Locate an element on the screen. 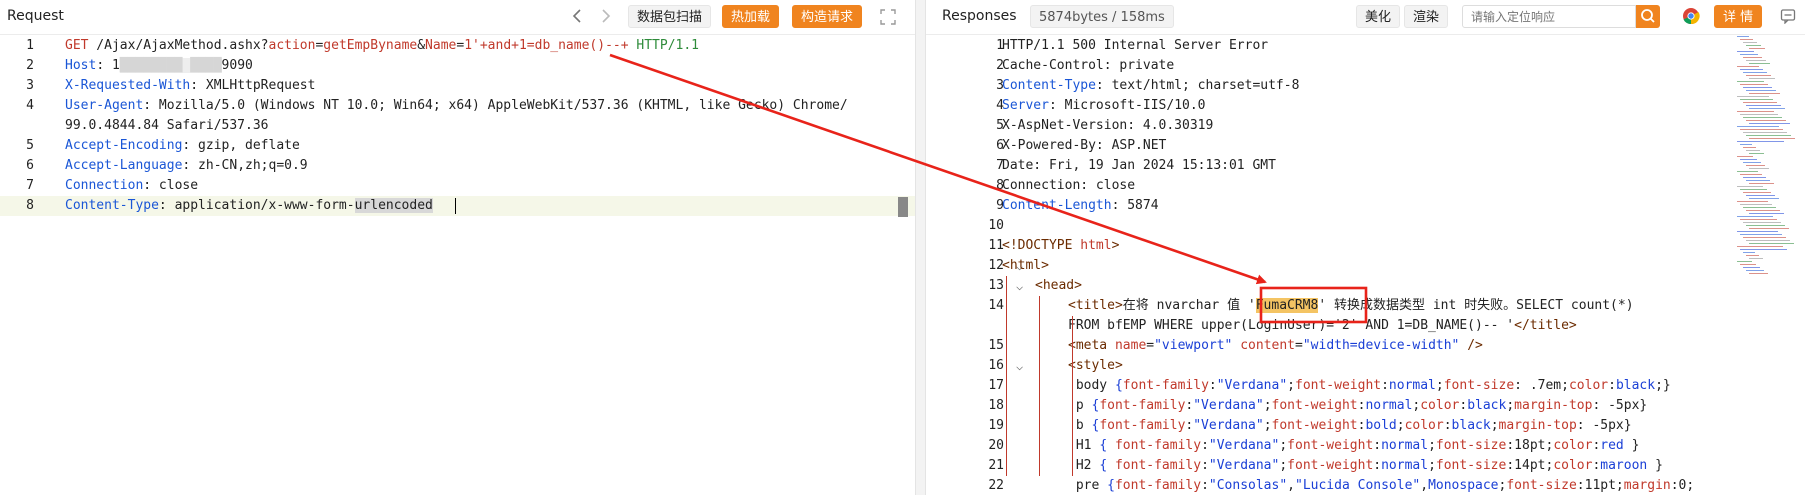 This screenshot has width=1805, height=495. code-line: 3 Content-Type: text/html; charset=utf-8 is located at coordinates (1365, 86).